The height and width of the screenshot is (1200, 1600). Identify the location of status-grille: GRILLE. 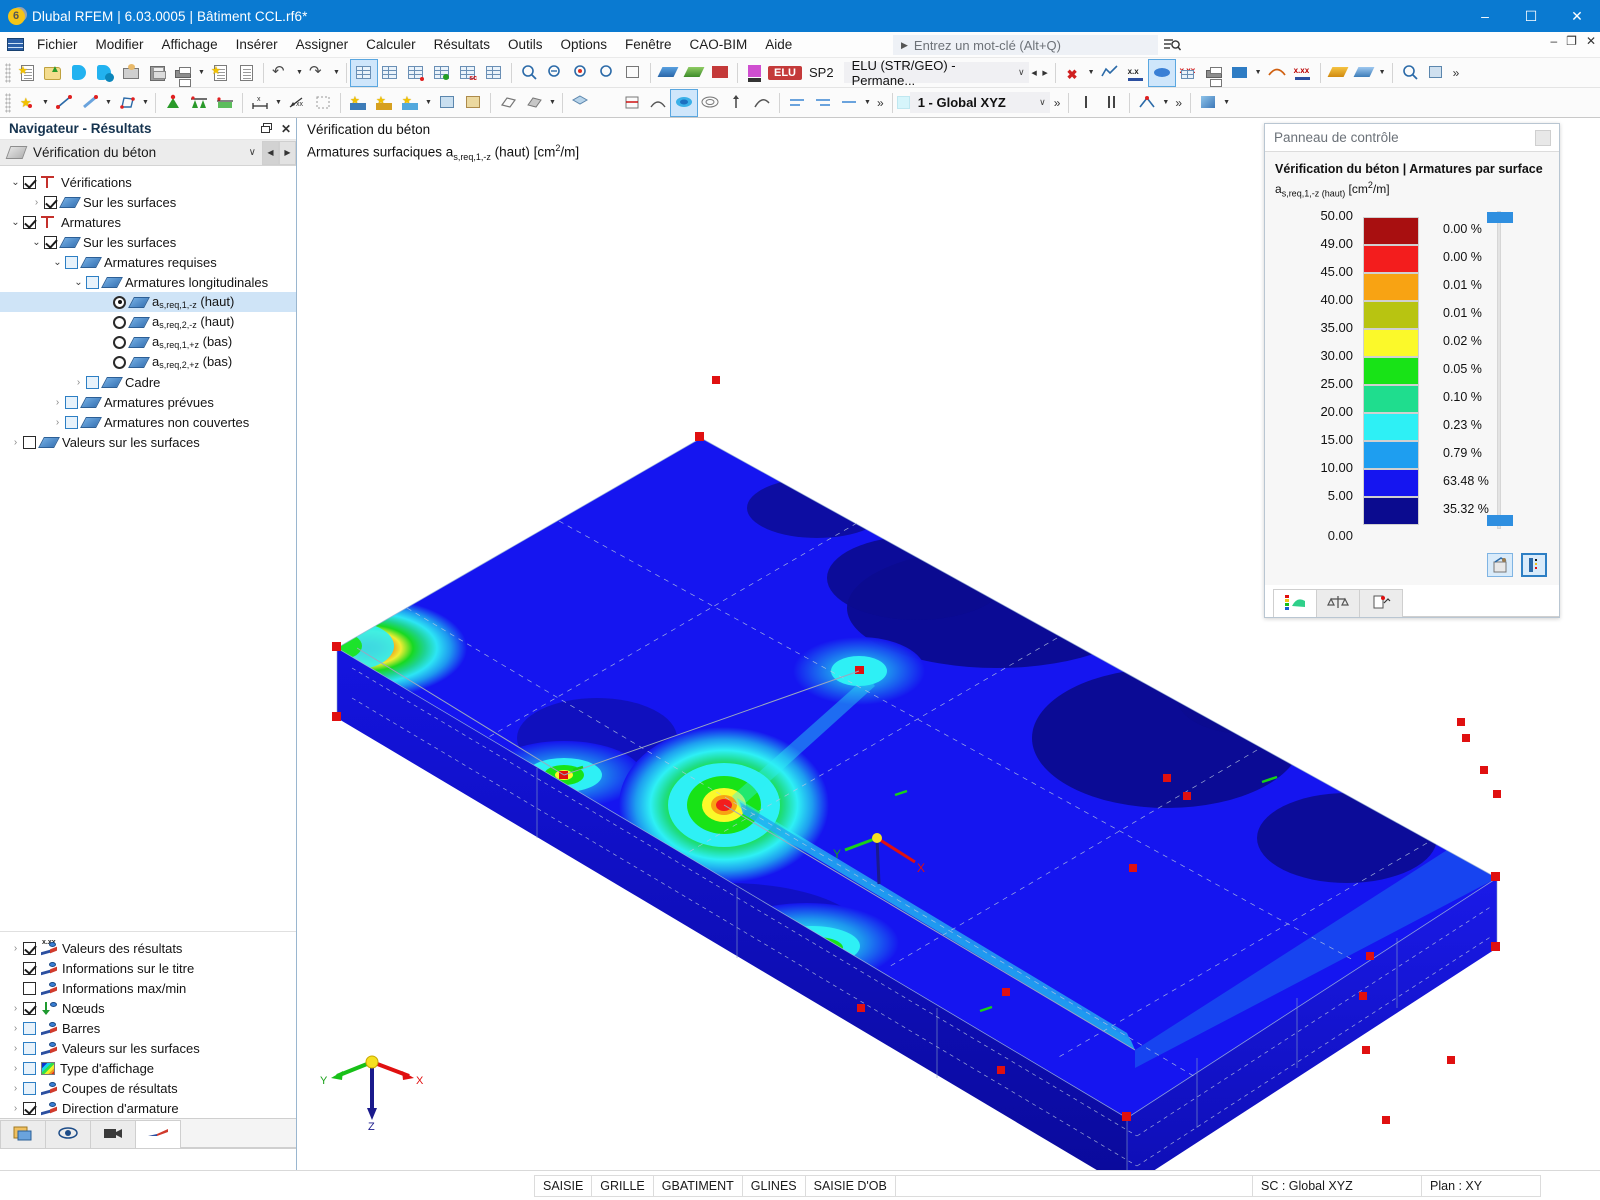
(622, 1185).